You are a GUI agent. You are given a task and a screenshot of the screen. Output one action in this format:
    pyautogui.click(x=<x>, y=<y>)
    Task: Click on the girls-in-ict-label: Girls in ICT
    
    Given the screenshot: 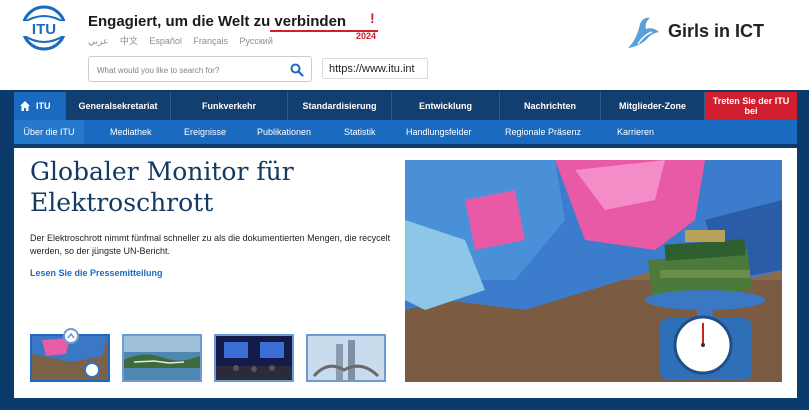 What is the action you would take?
    pyautogui.click(x=716, y=31)
    